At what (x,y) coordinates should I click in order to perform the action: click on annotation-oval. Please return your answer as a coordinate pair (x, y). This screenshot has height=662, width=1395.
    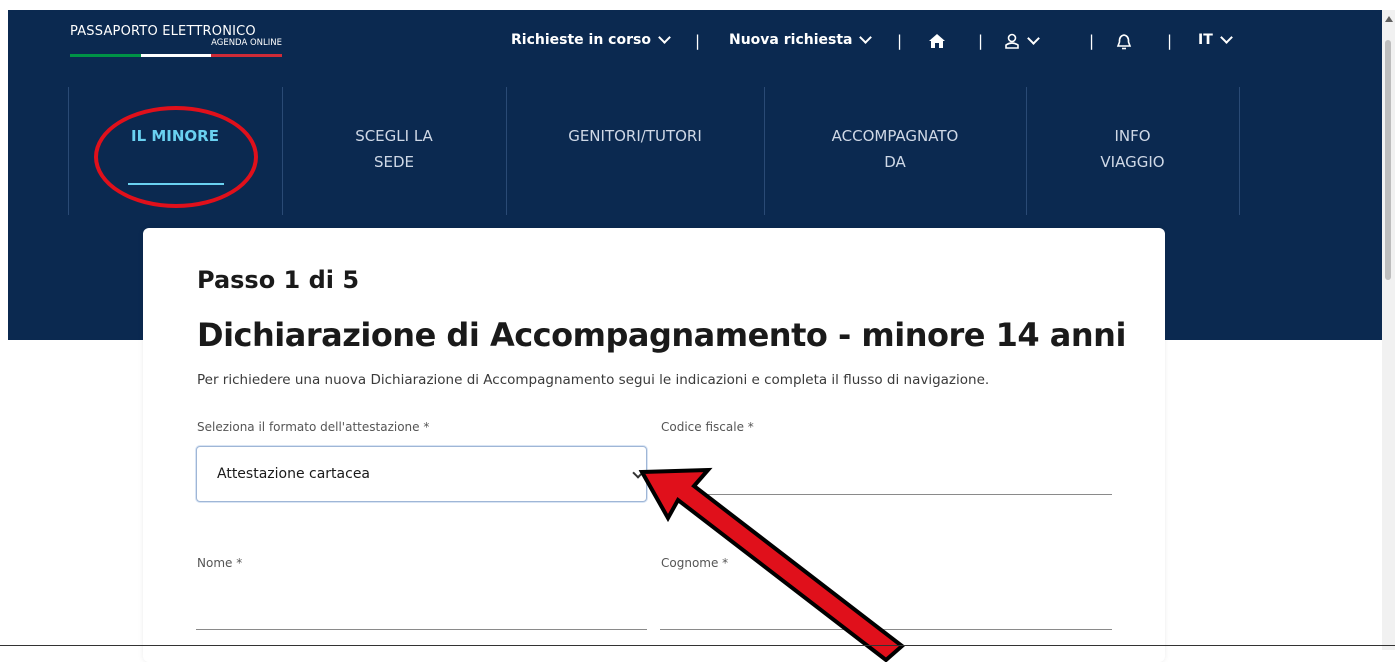
    Looking at the image, I should click on (176, 157).